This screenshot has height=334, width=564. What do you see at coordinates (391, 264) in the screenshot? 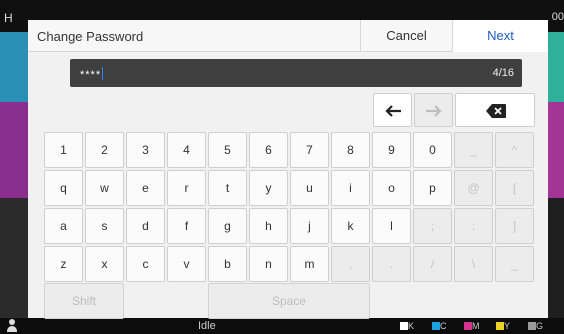
I see `key: .` at bounding box center [391, 264].